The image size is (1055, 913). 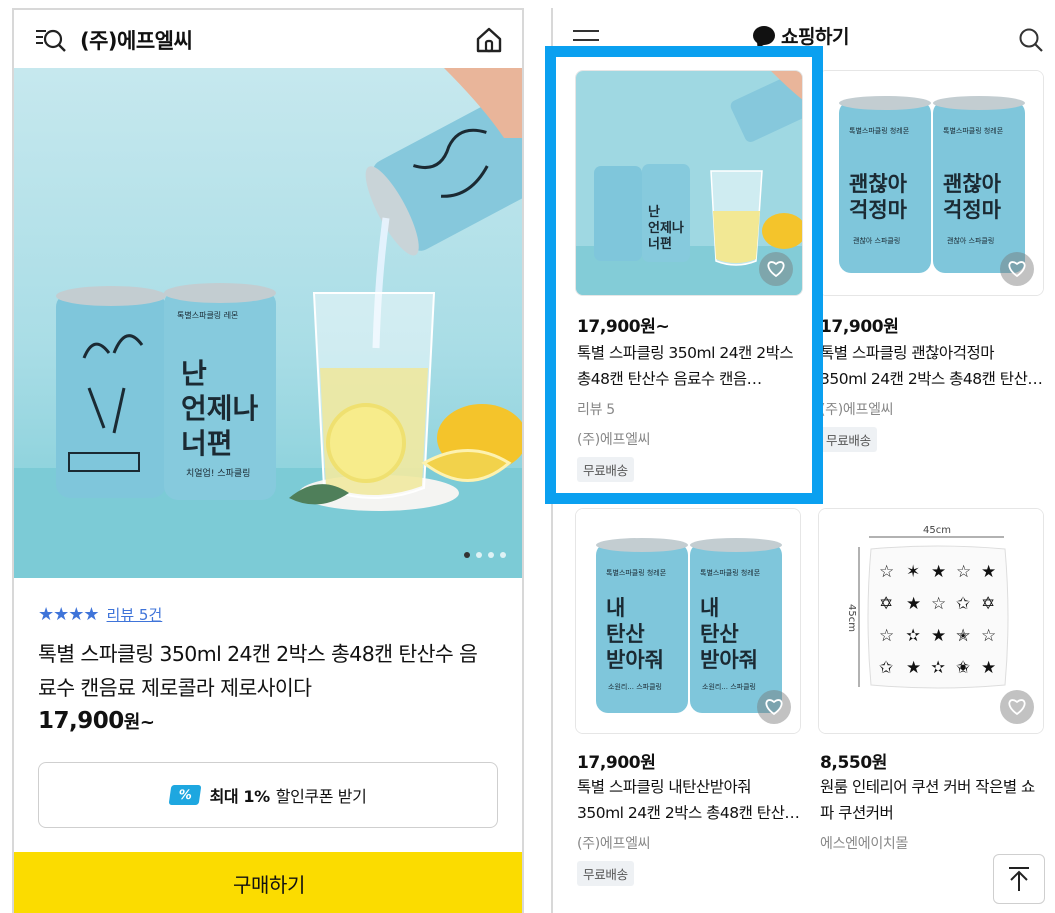 I want to click on gallery-dots, so click(x=485, y=555).